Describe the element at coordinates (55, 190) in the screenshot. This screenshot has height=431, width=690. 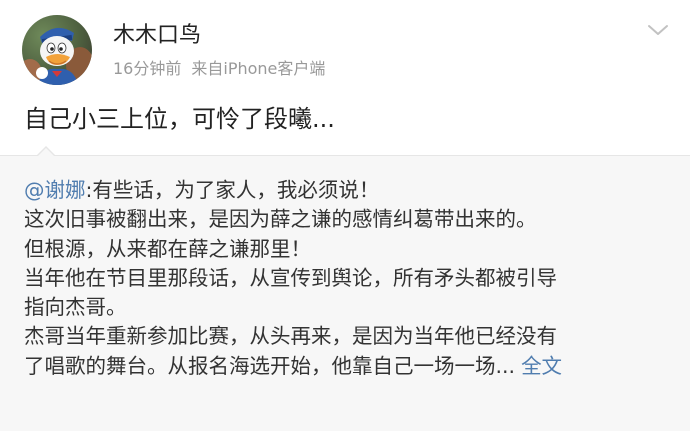
I see `mention-link: @谢娜` at that location.